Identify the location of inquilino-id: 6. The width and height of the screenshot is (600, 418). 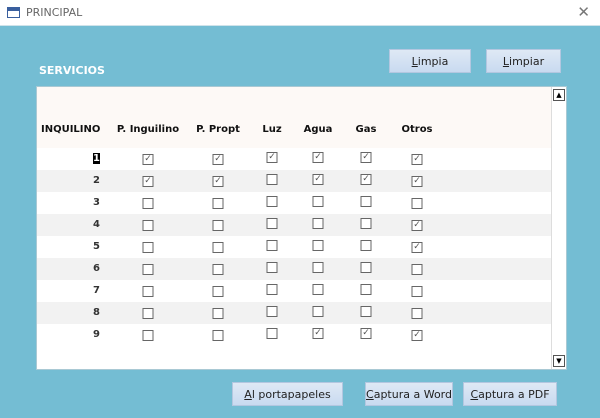
(96, 268).